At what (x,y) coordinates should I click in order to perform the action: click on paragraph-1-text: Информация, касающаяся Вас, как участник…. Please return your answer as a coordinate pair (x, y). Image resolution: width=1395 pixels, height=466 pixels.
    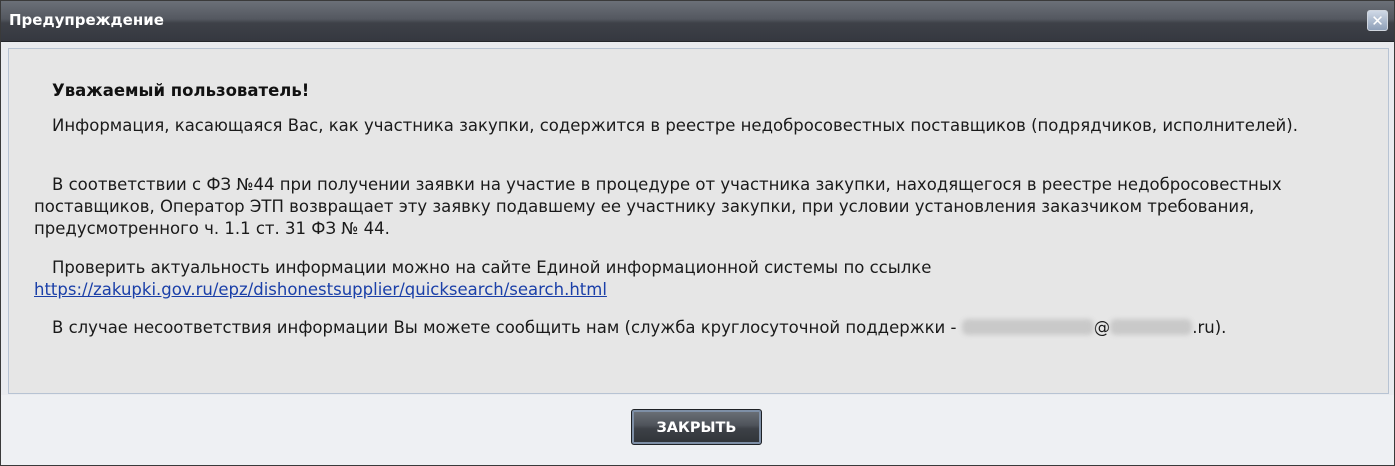
    Looking at the image, I should click on (675, 125).